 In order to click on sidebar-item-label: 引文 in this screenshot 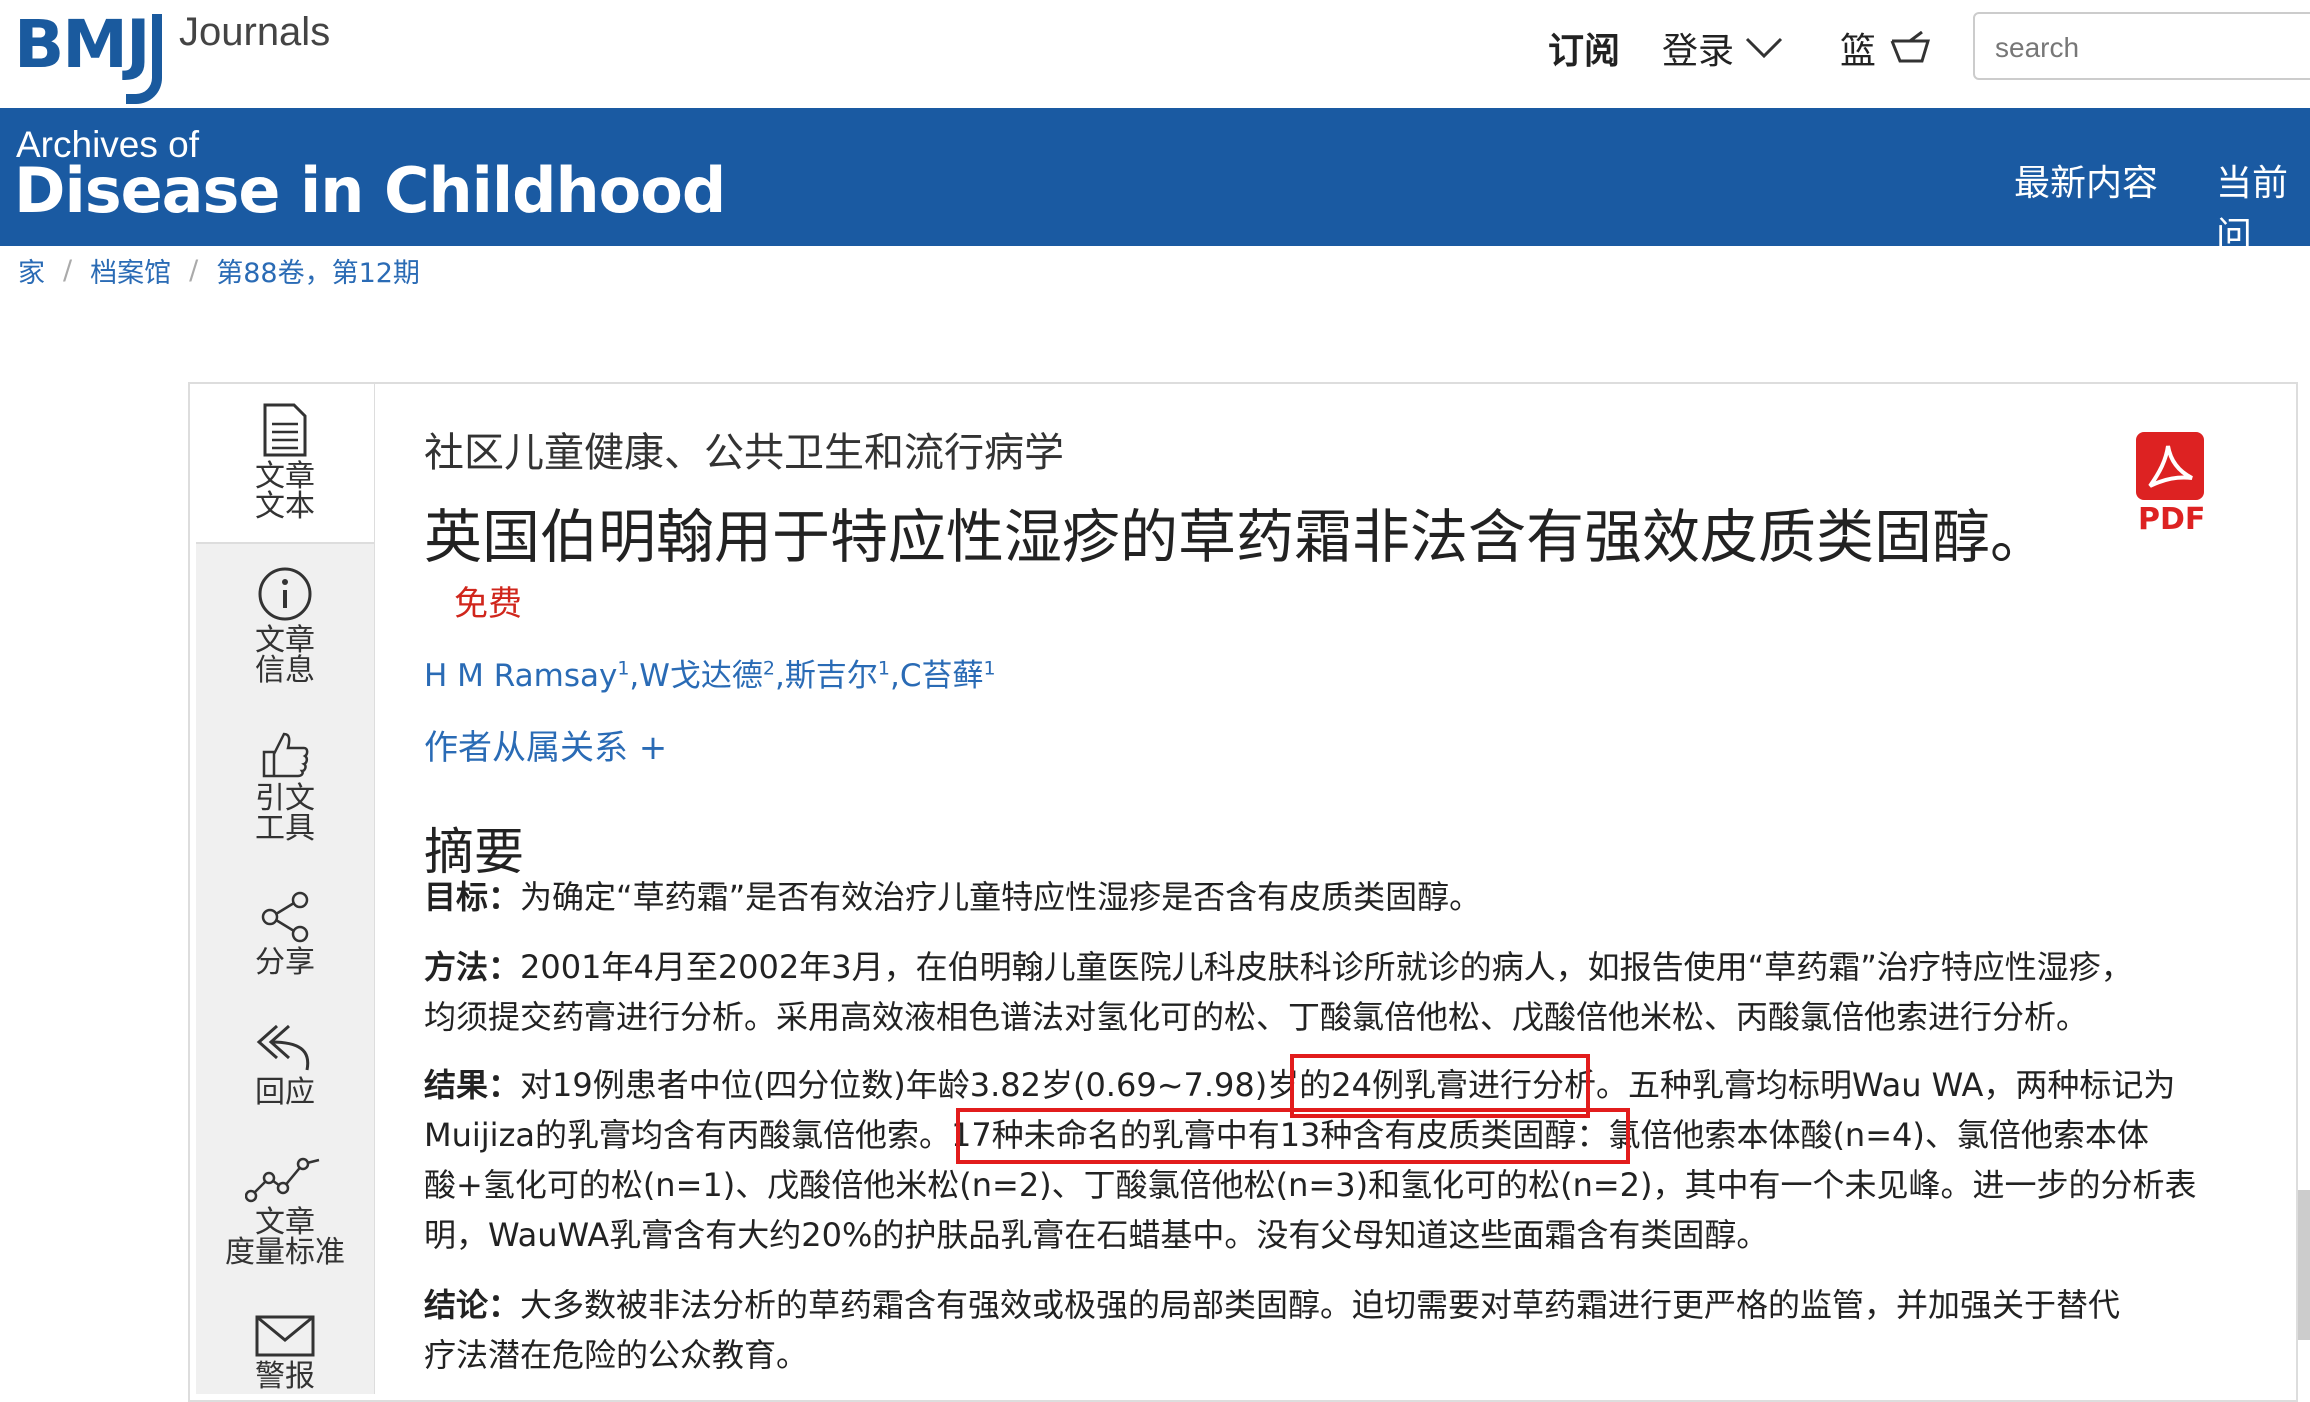, I will do `click(285, 798)`.